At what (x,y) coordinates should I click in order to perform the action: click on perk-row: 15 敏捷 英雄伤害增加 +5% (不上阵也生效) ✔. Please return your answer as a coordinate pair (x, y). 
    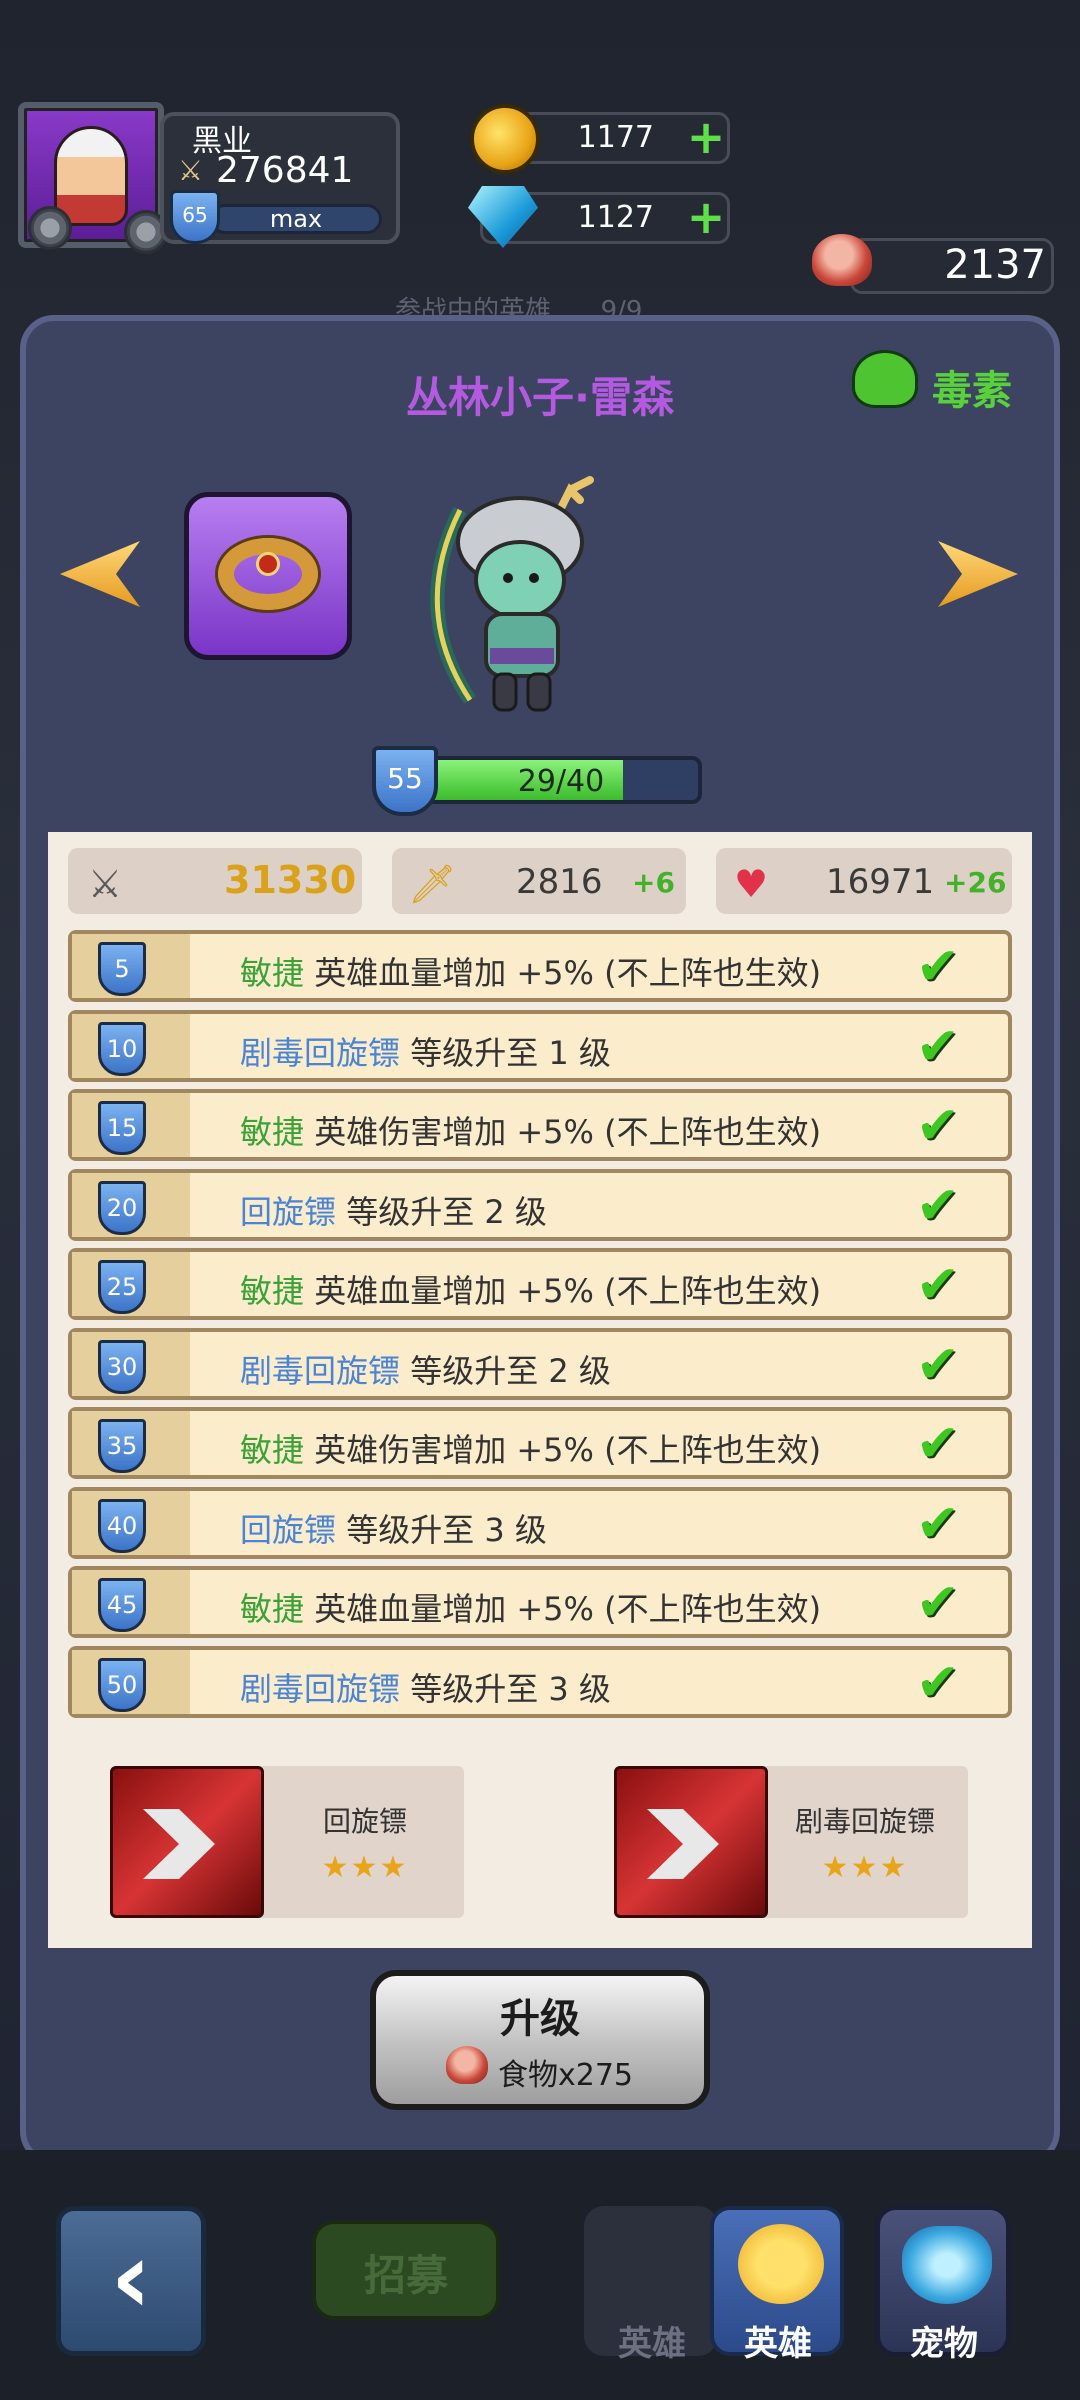
    Looking at the image, I should click on (540, 1125).